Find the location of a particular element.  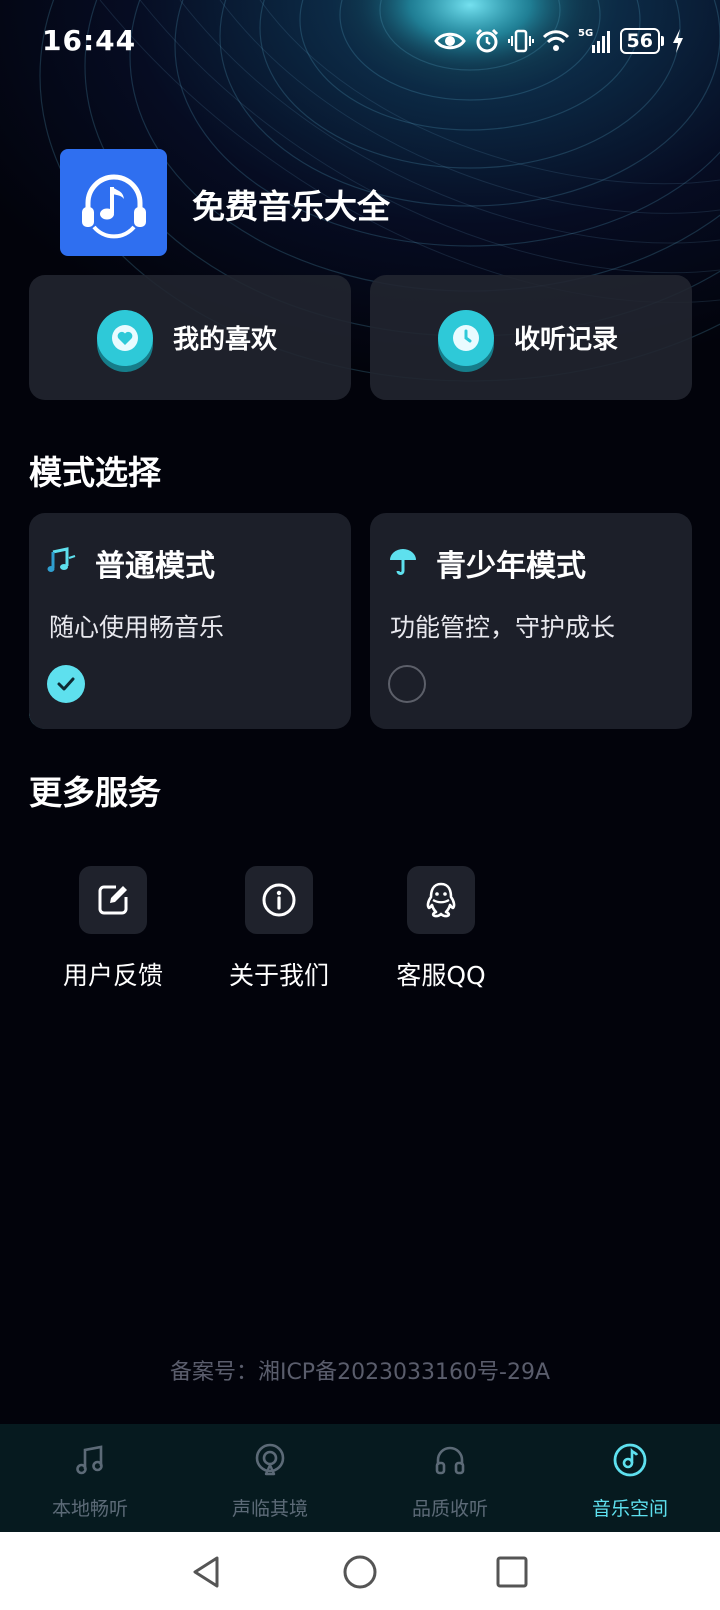

back-button is located at coordinates (206, 1572).